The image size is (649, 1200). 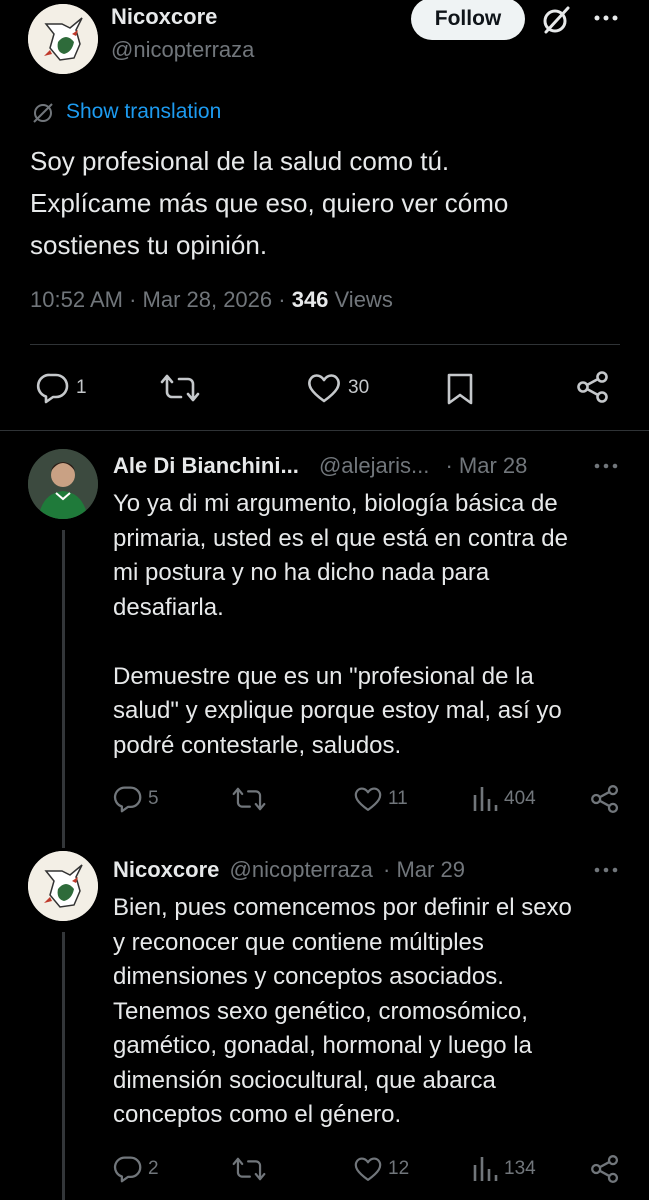 What do you see at coordinates (520, 1168) in the screenshot?
I see `views-count: 134` at bounding box center [520, 1168].